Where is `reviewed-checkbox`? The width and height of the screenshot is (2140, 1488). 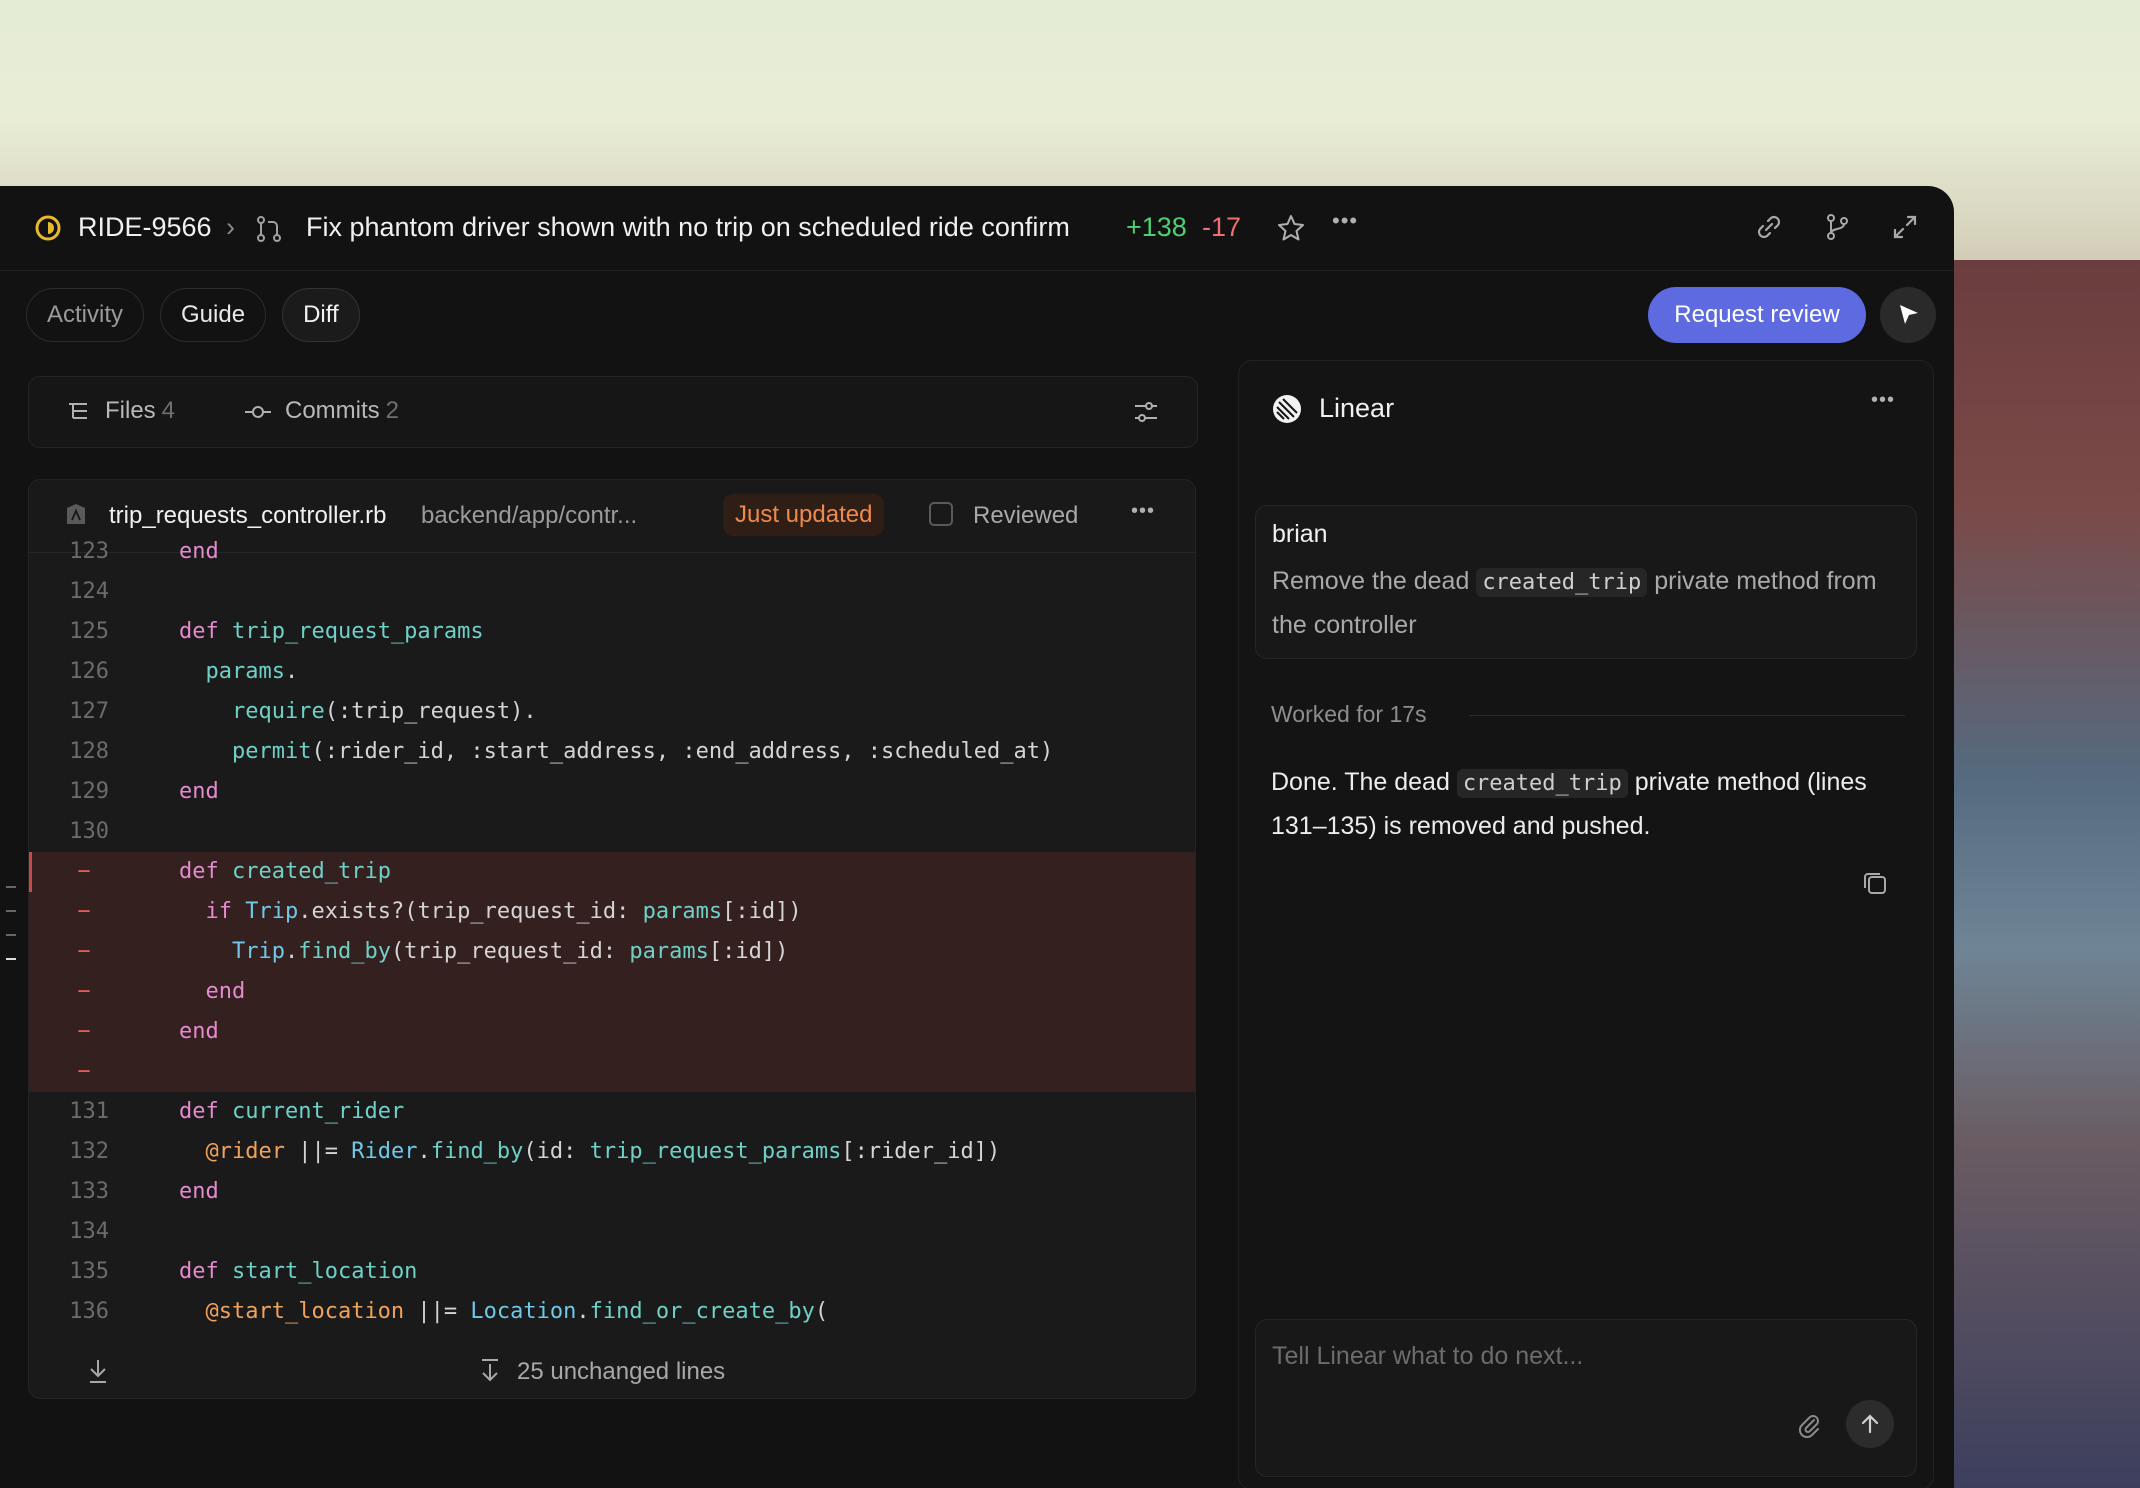
reviewed-checkbox is located at coordinates (941, 514).